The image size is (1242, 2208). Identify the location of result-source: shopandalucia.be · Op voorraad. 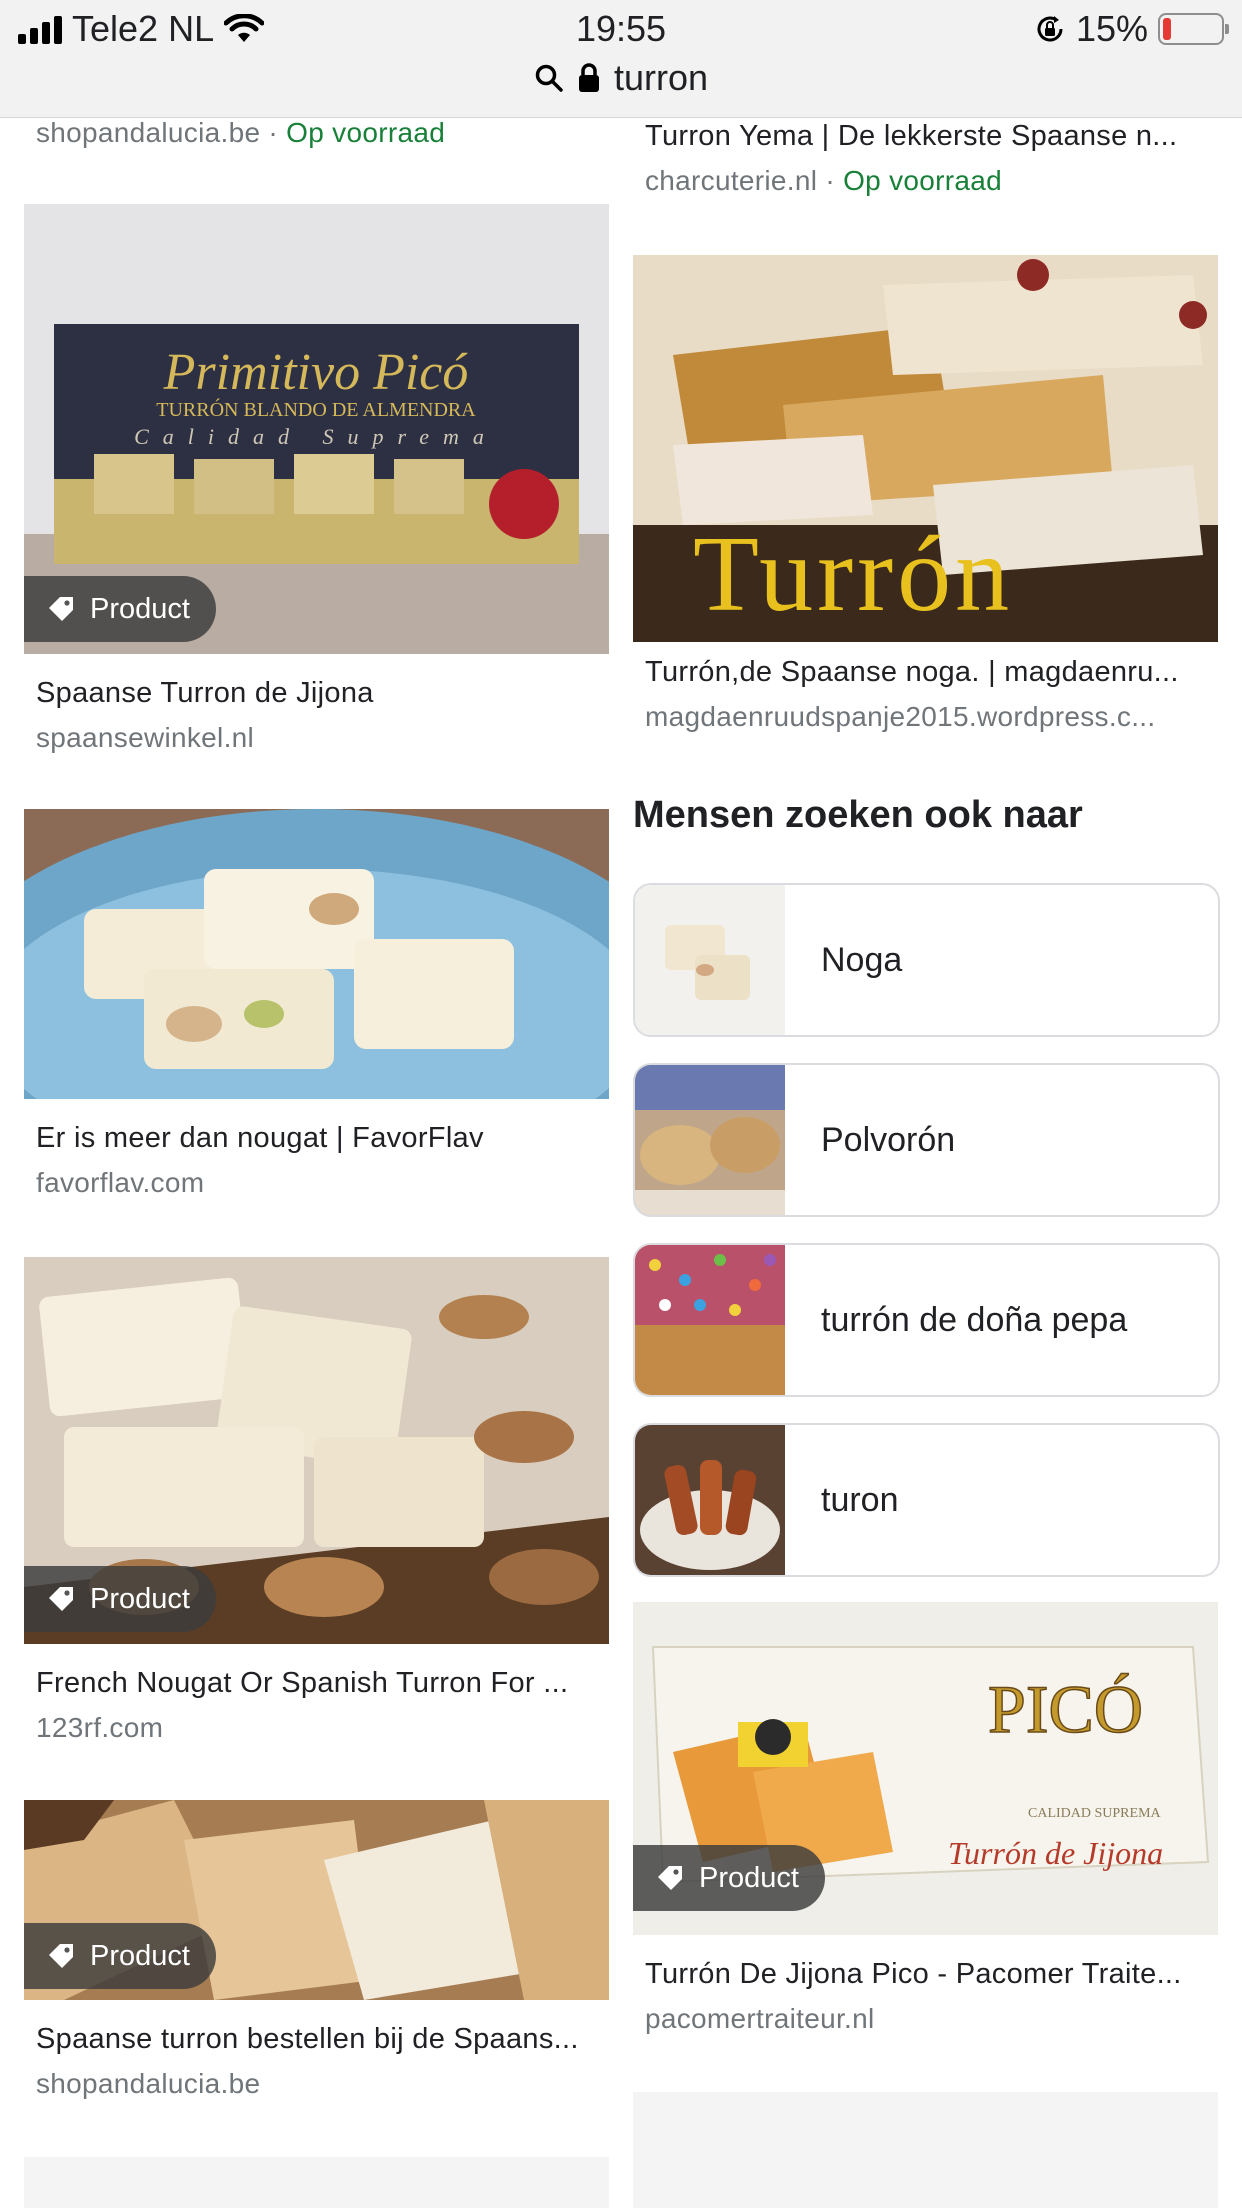
(316, 133).